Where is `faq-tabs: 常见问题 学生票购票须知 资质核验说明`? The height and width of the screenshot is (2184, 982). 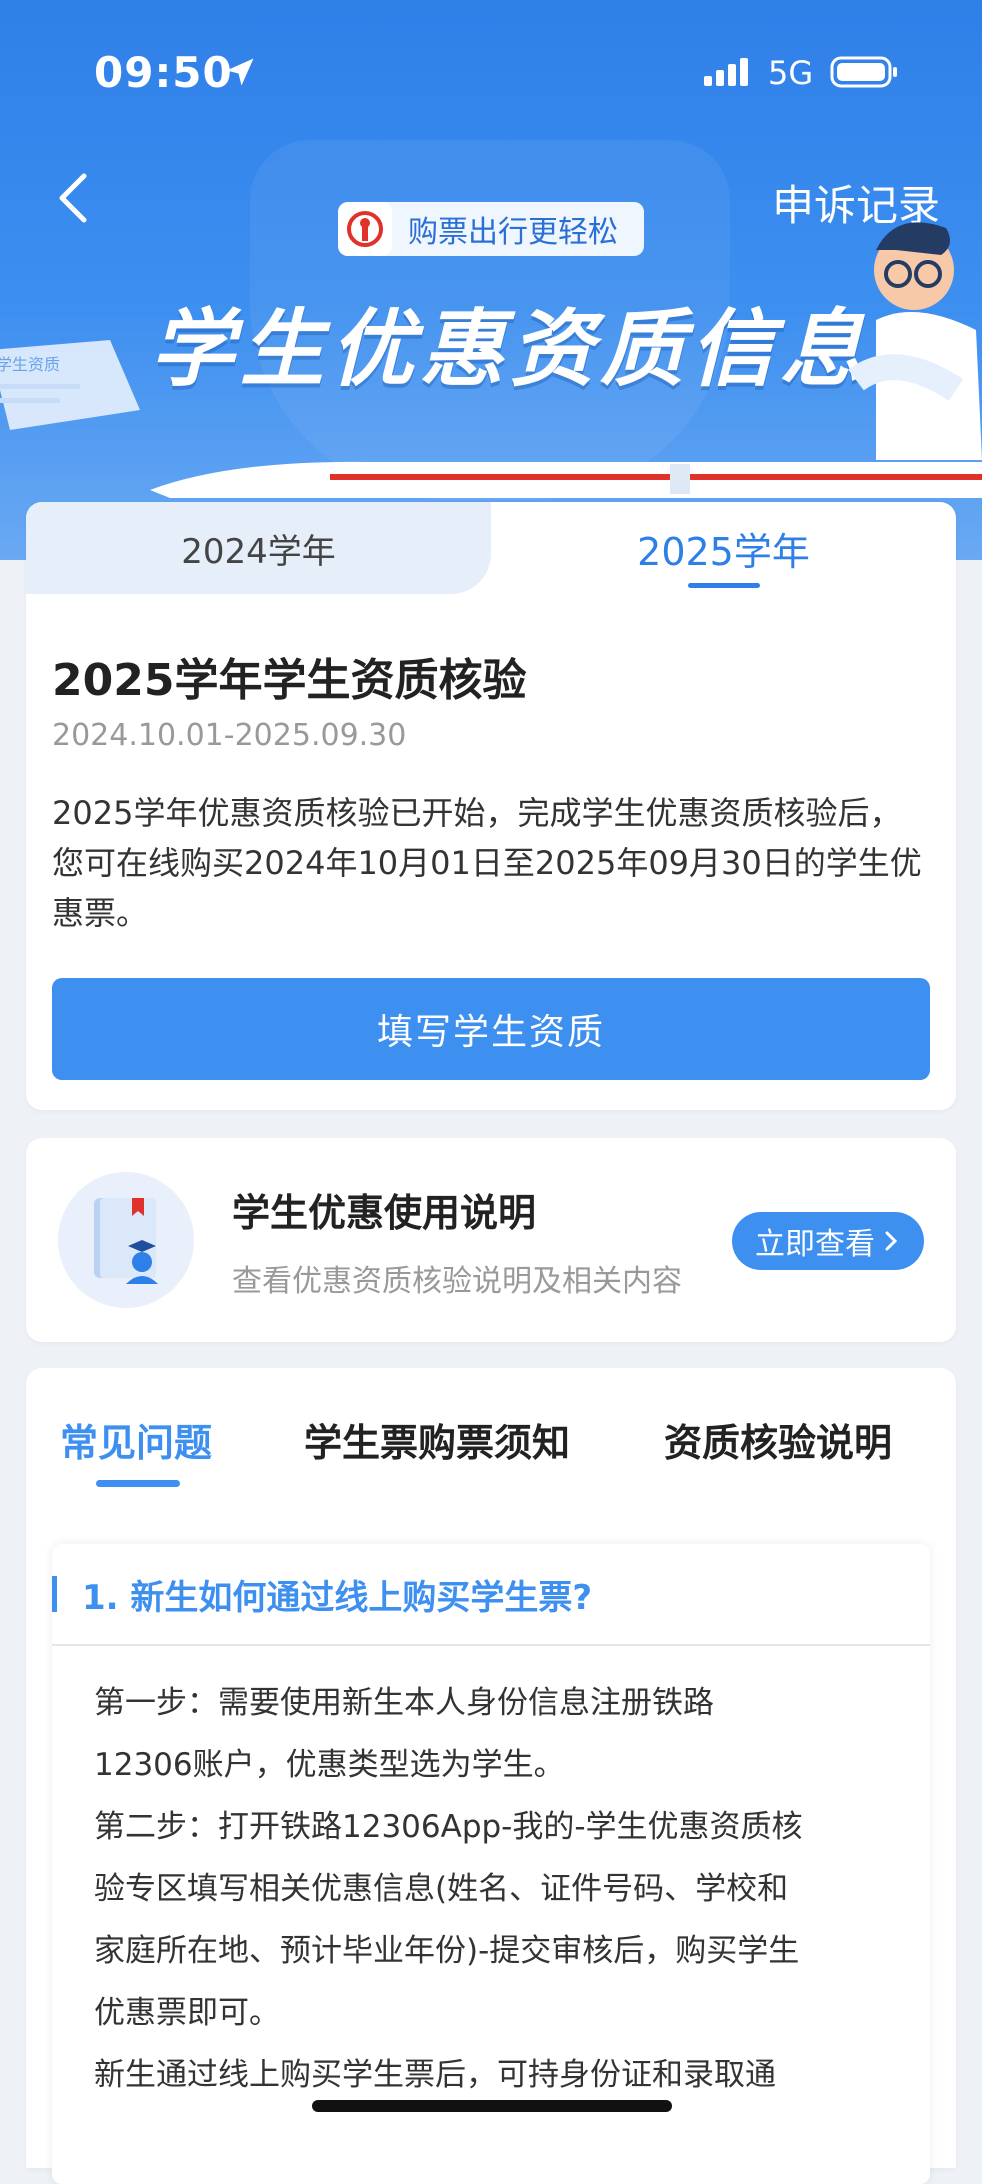 faq-tabs: 常见问题 学生票购票须知 资质核验说明 is located at coordinates (491, 1457).